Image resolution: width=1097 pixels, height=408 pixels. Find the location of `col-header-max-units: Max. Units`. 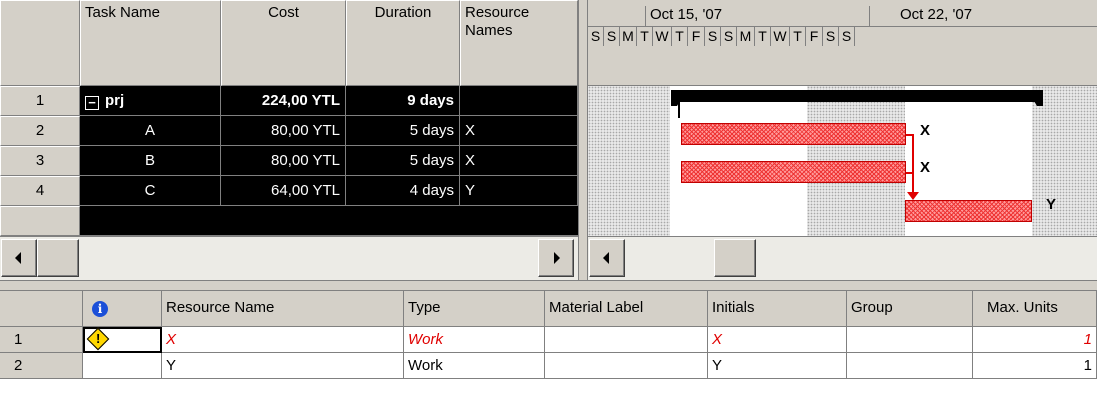

col-header-max-units: Max. Units is located at coordinates (1035, 309).